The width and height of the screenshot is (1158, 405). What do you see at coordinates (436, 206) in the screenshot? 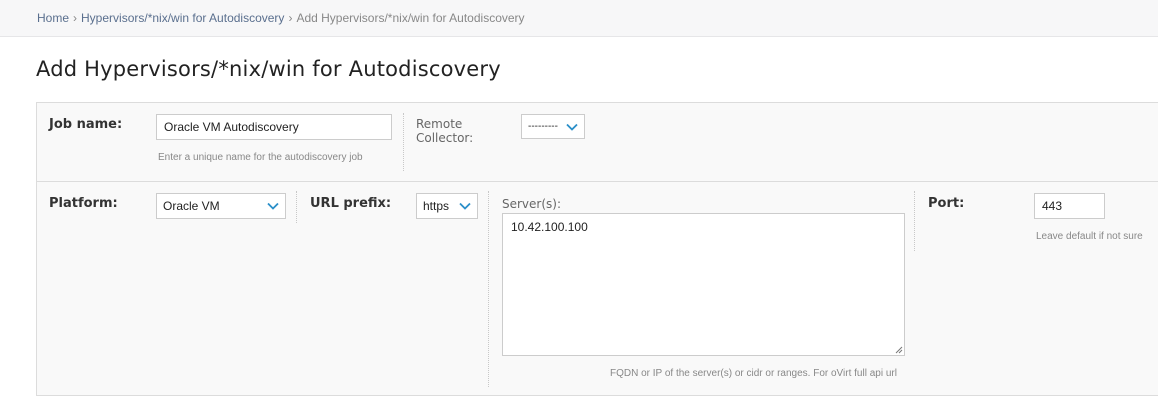
I see `url-prefix-value: https` at bounding box center [436, 206].